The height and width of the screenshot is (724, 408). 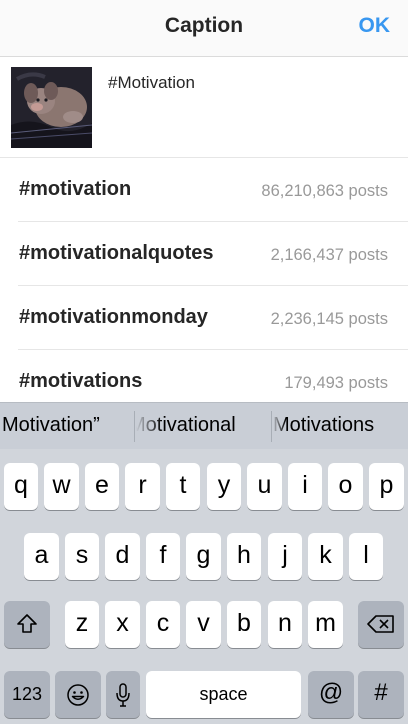 What do you see at coordinates (183, 486) in the screenshot?
I see `key-t: t` at bounding box center [183, 486].